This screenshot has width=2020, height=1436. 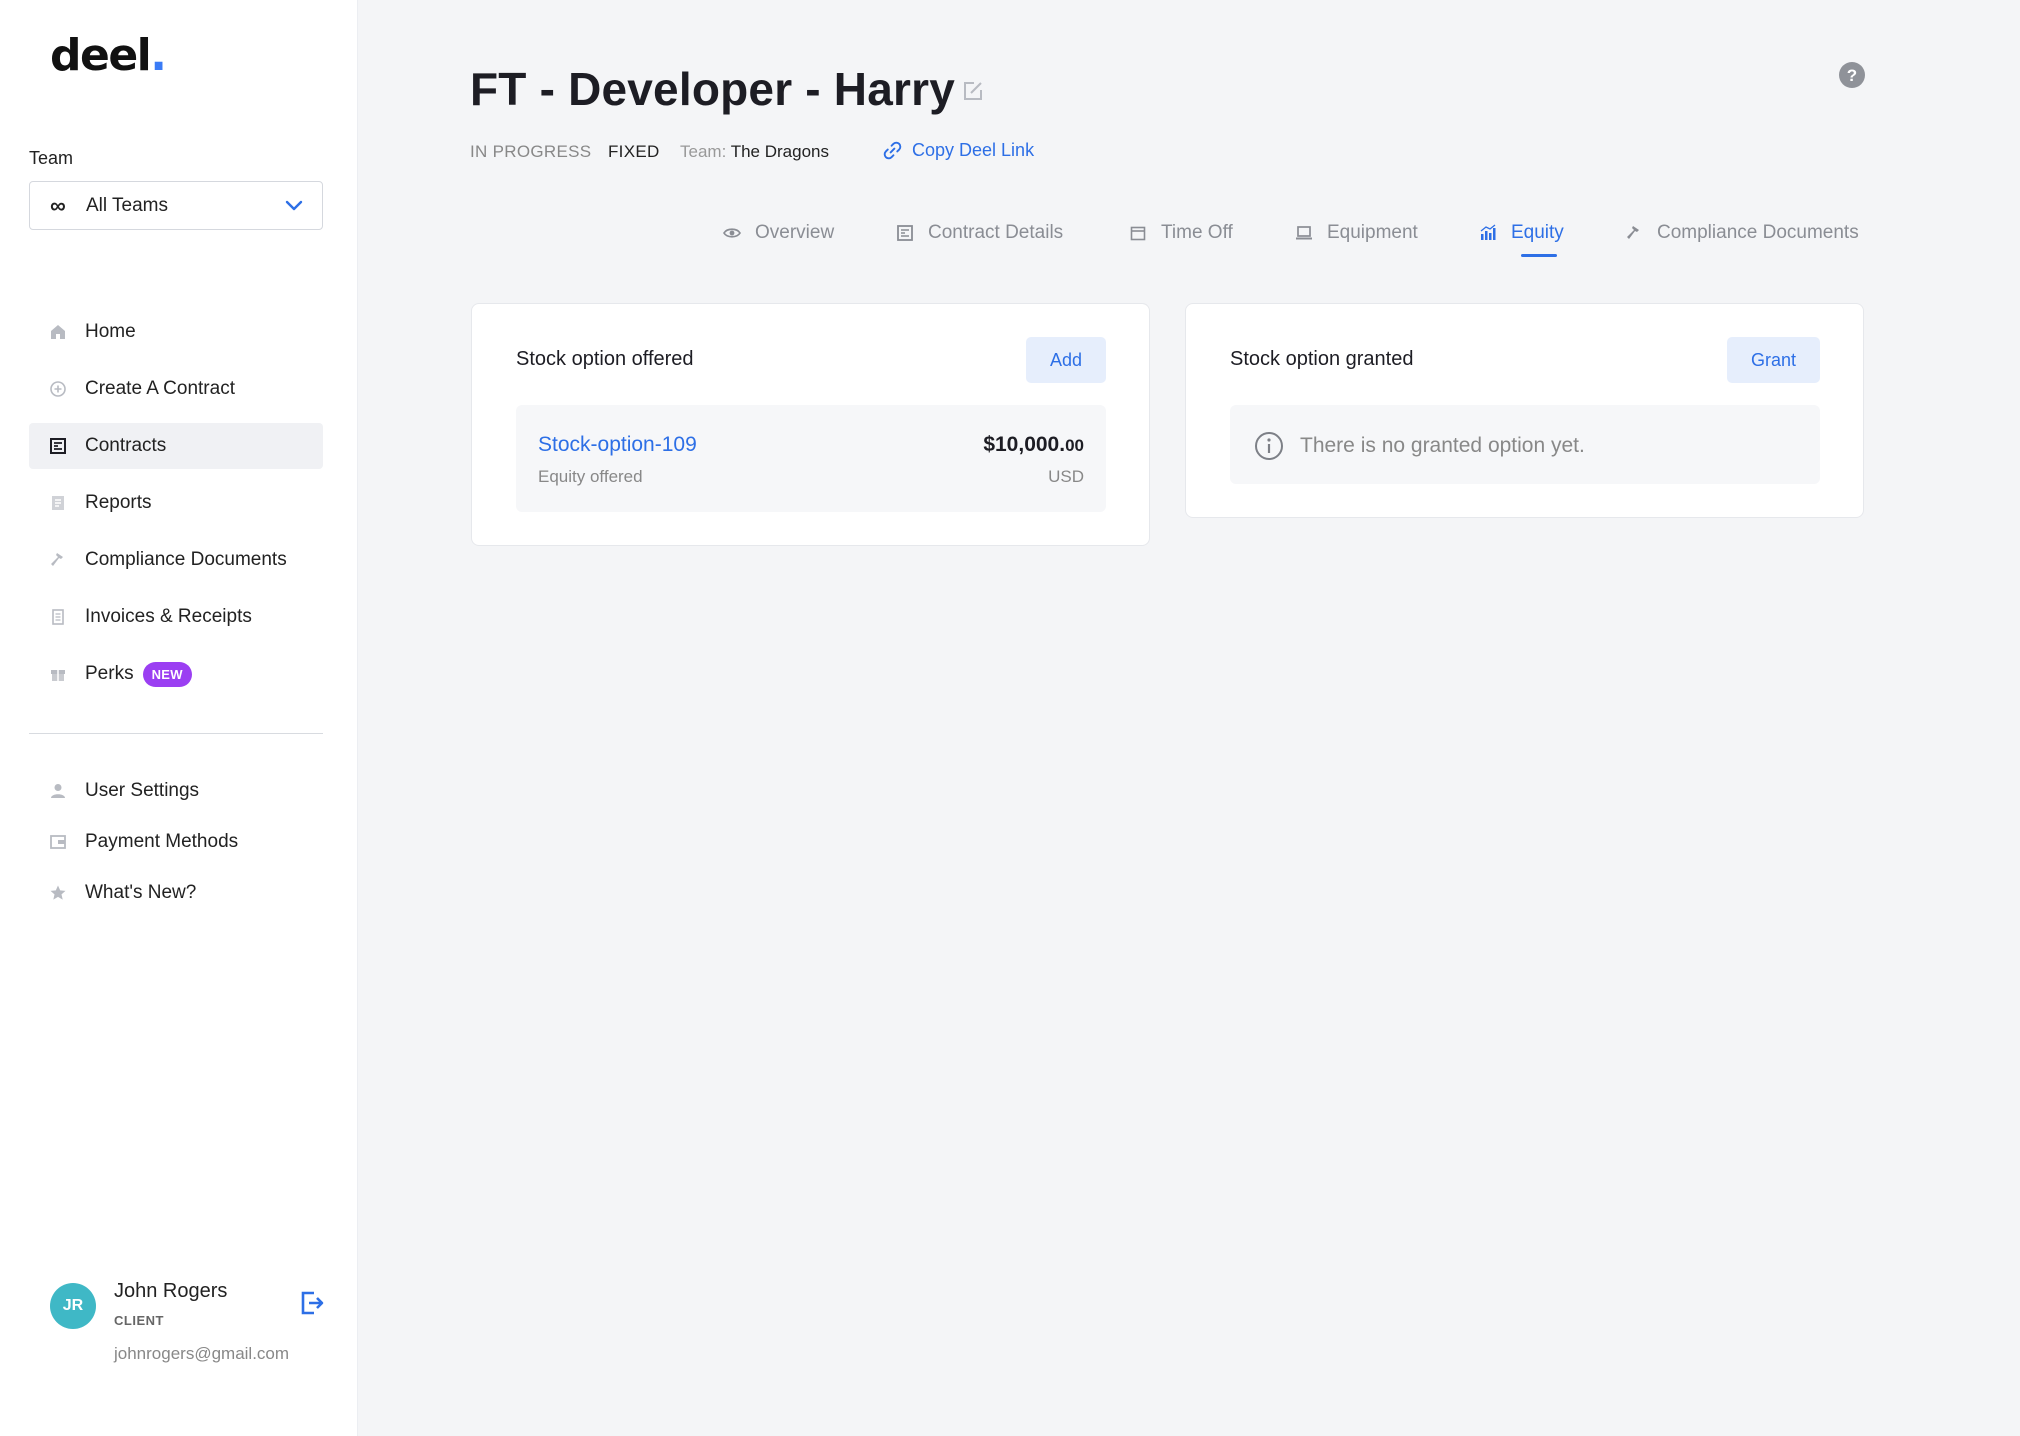 I want to click on tab-contract-details: Contract Details, so click(x=979, y=233).